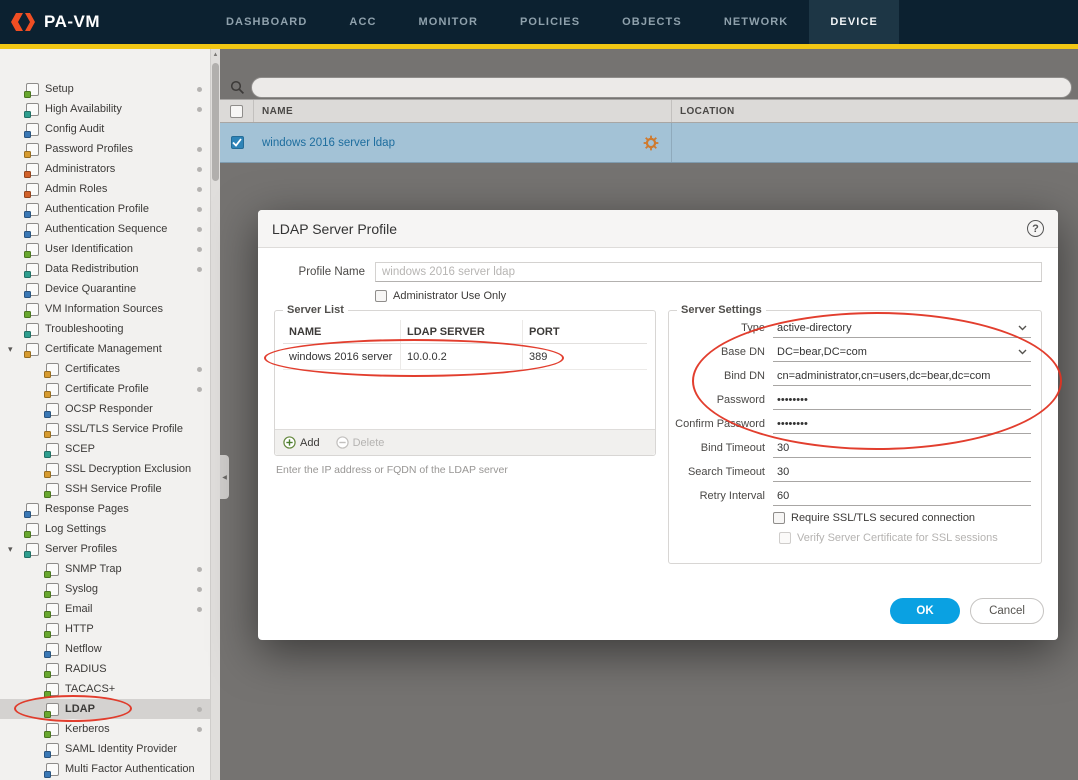 The height and width of the screenshot is (780, 1078). I want to click on sidebar-item-troubleshooting: Troubleshooting, so click(105, 329).